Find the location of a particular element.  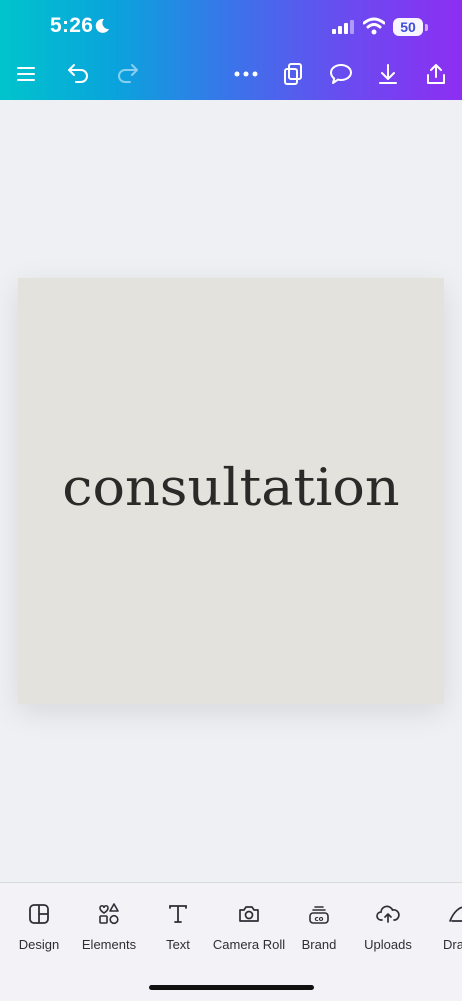

redo-icon is located at coordinates (128, 74).